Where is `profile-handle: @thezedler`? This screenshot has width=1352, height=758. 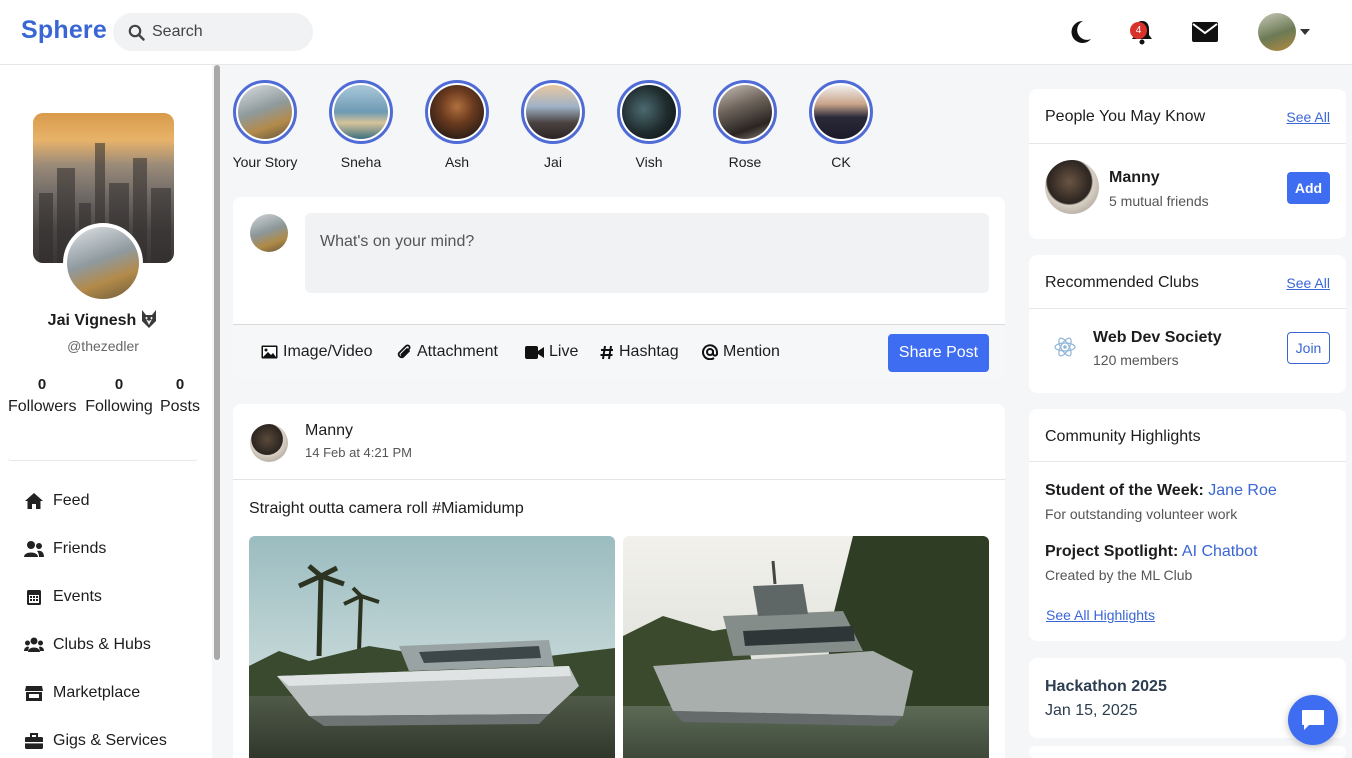
profile-handle: @thezedler is located at coordinates (103, 346).